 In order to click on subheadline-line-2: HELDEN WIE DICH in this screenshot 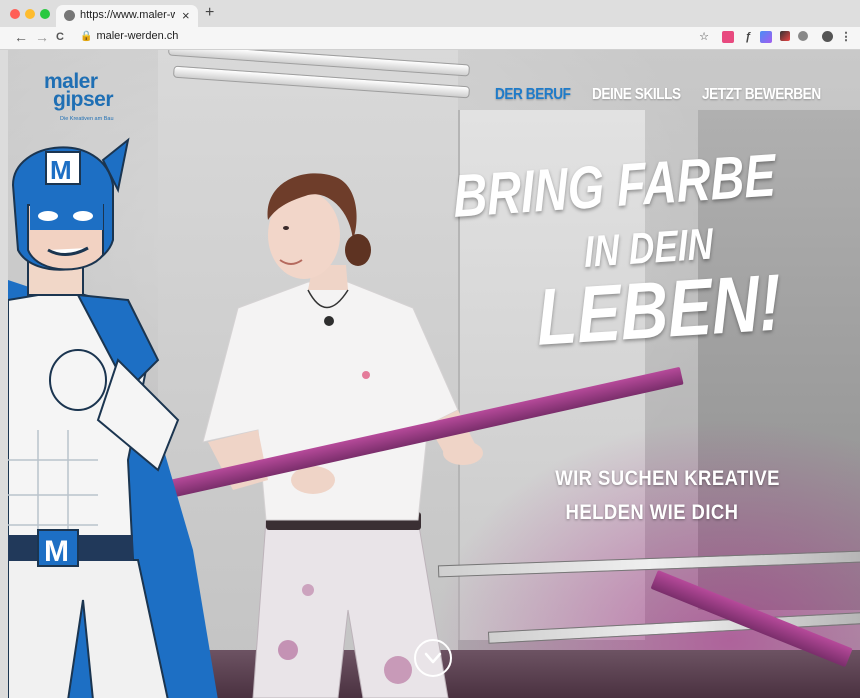, I will do `click(652, 512)`.